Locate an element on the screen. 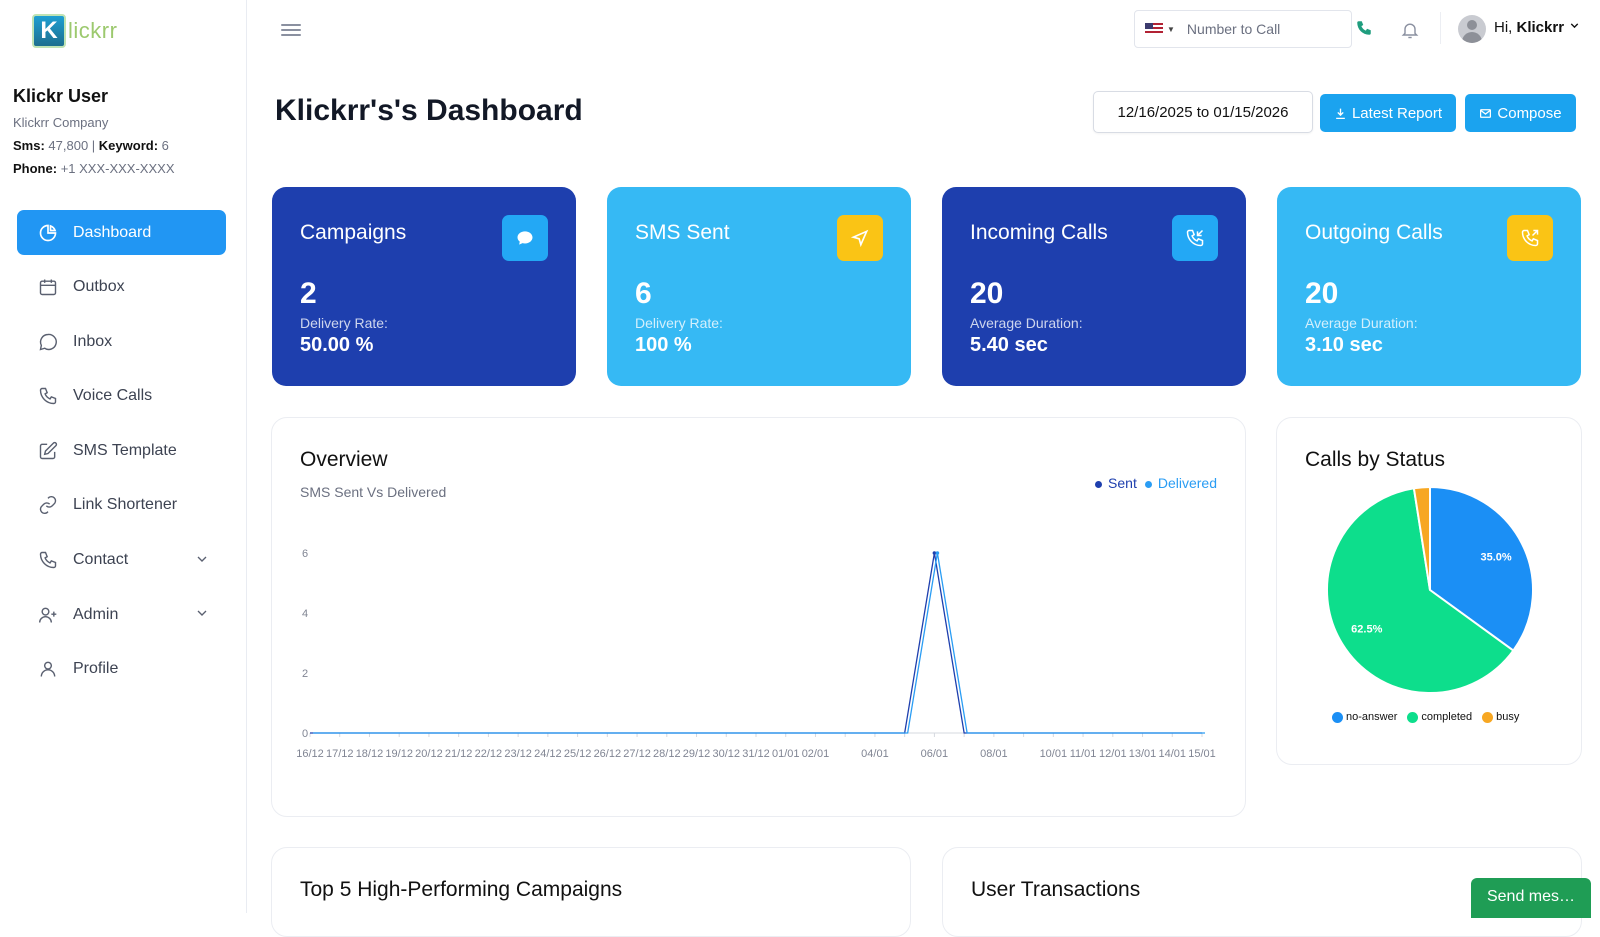  x-tick-label: 02/01 is located at coordinates (816, 754).